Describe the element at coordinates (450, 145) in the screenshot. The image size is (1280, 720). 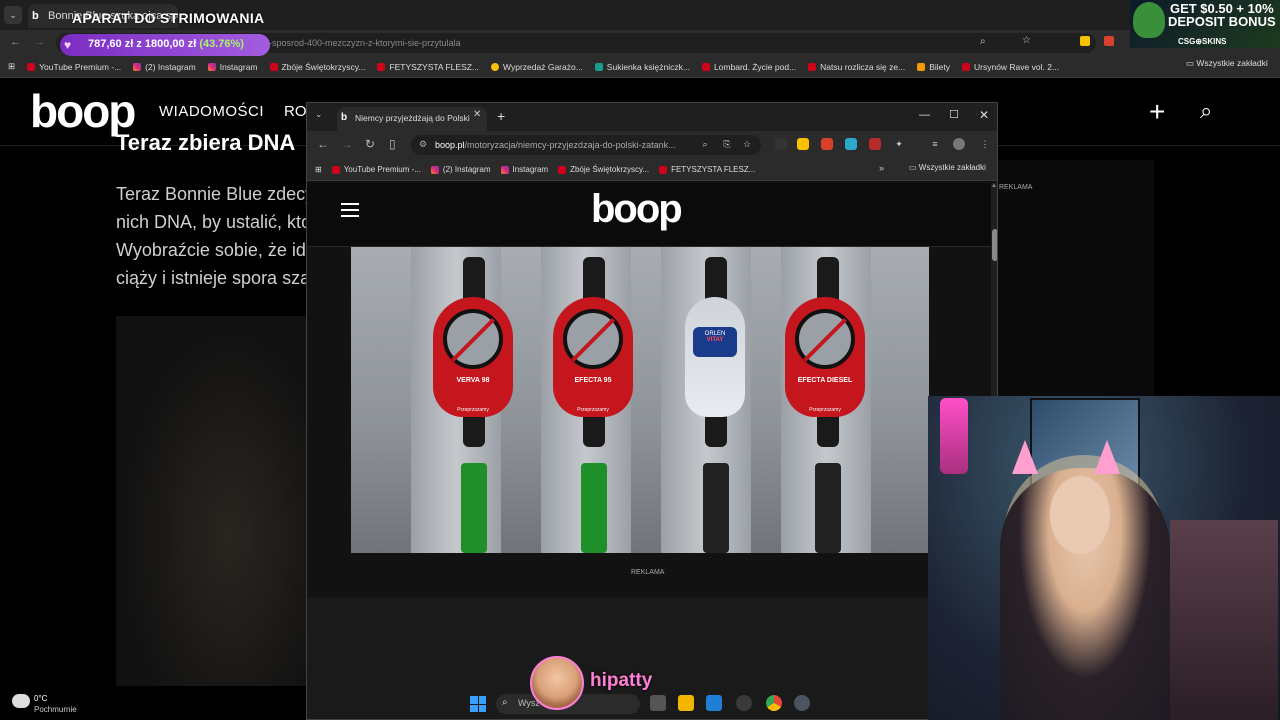
I see `url-domain: boop.pl` at that location.